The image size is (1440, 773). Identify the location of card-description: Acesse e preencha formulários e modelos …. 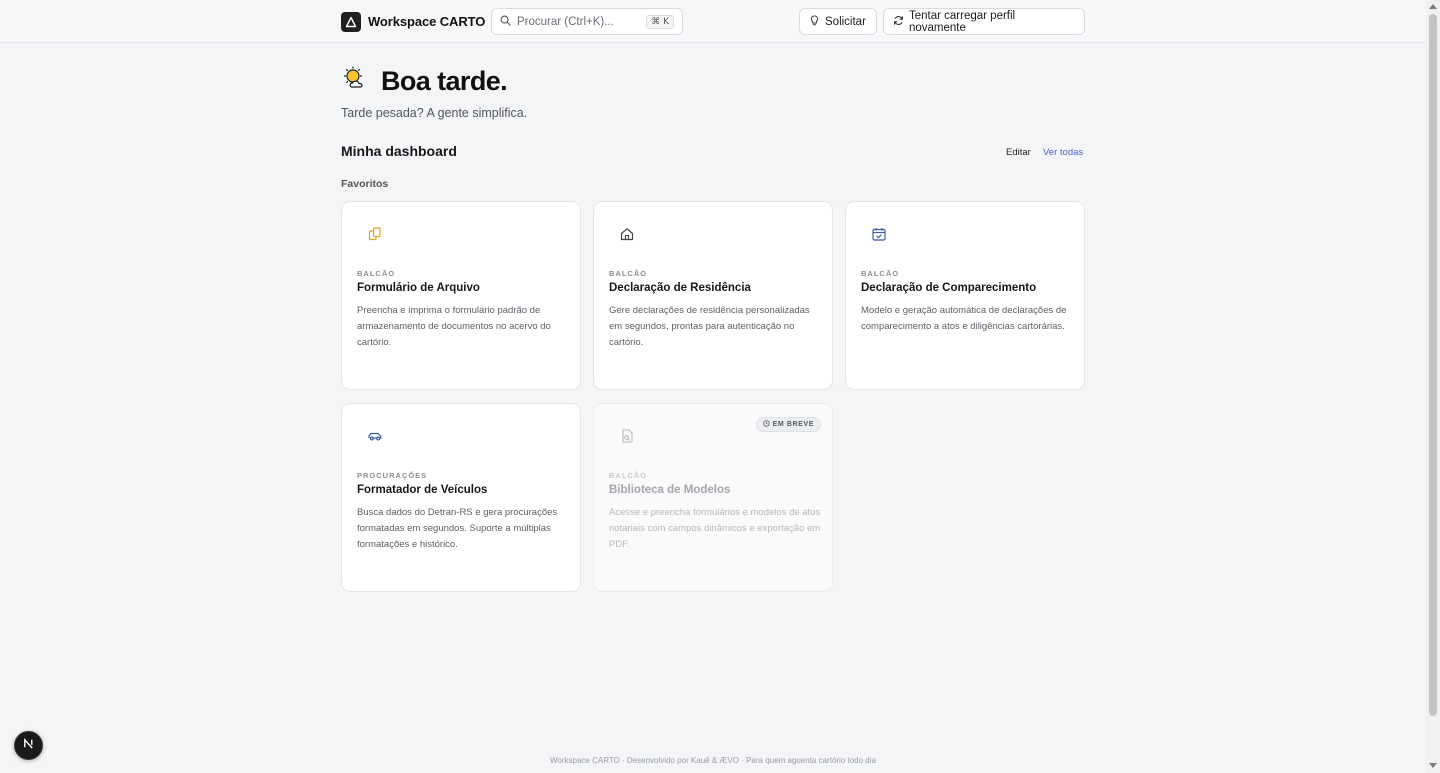
(715, 528).